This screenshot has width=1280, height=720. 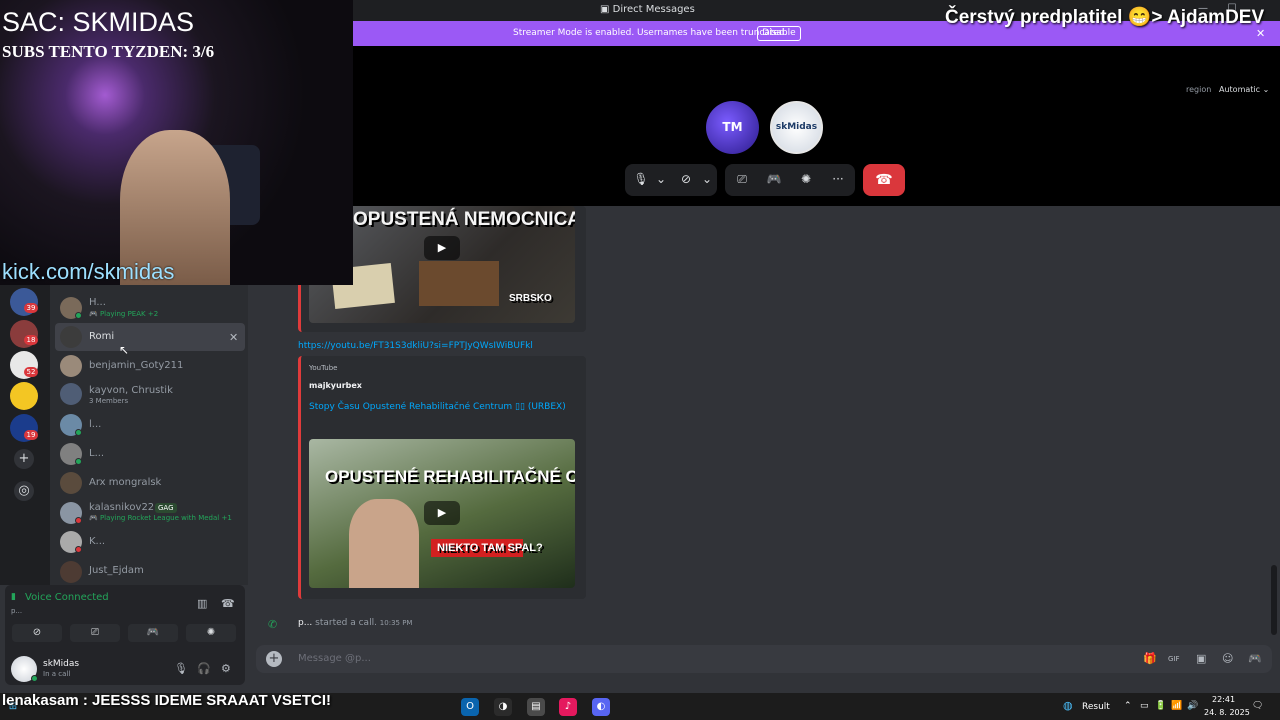 What do you see at coordinates (166, 700) in the screenshot?
I see `overlay-chat-message: lenakasam : JEESSS IDEME SRAAAT VSETCI!` at bounding box center [166, 700].